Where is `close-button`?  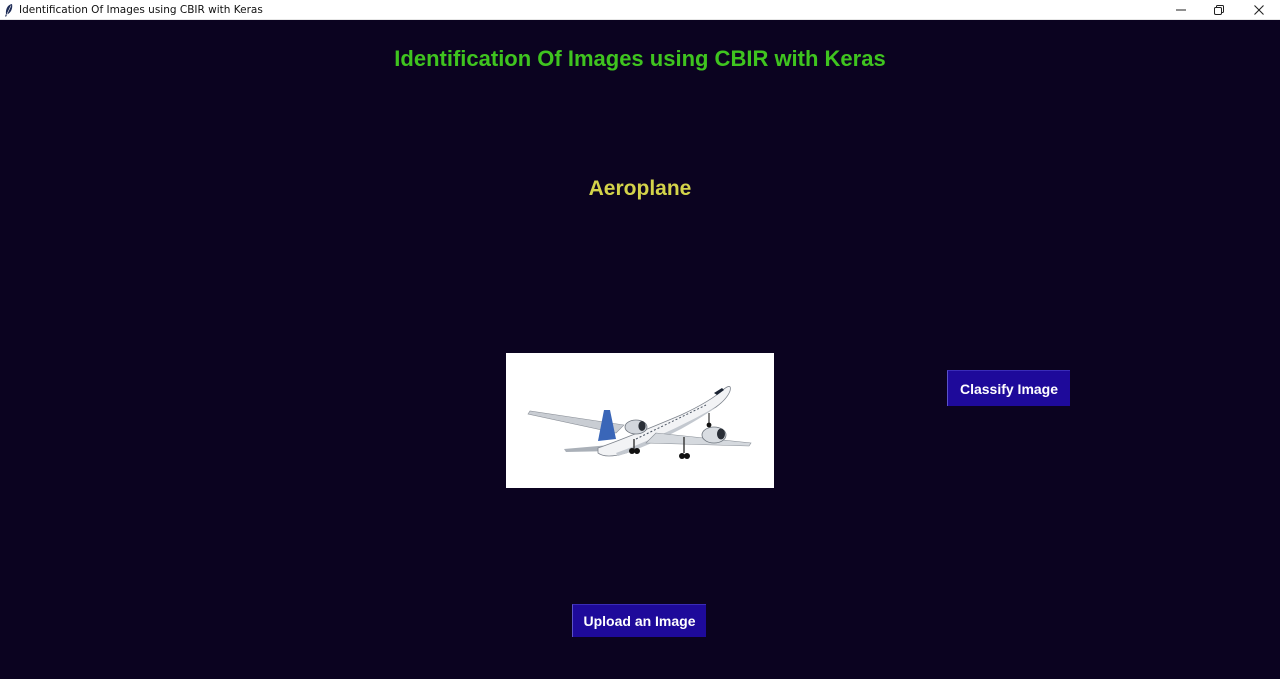 close-button is located at coordinates (1259, 10).